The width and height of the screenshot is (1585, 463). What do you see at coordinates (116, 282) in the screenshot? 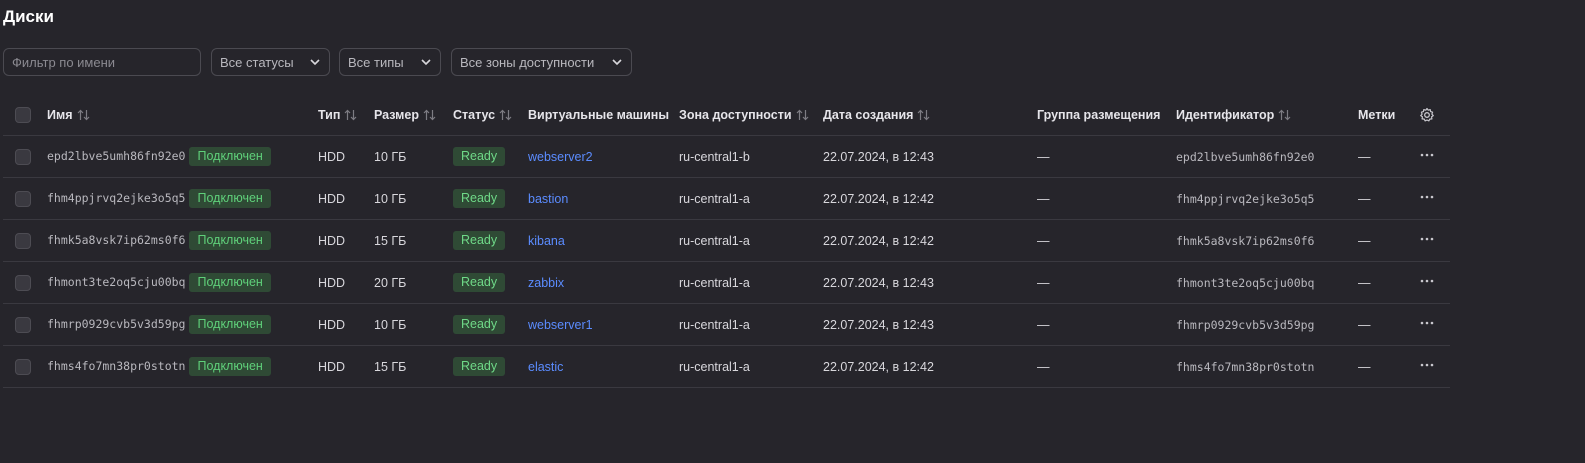
I see `disk-name: fhmont3te2oq5cju00bq` at bounding box center [116, 282].